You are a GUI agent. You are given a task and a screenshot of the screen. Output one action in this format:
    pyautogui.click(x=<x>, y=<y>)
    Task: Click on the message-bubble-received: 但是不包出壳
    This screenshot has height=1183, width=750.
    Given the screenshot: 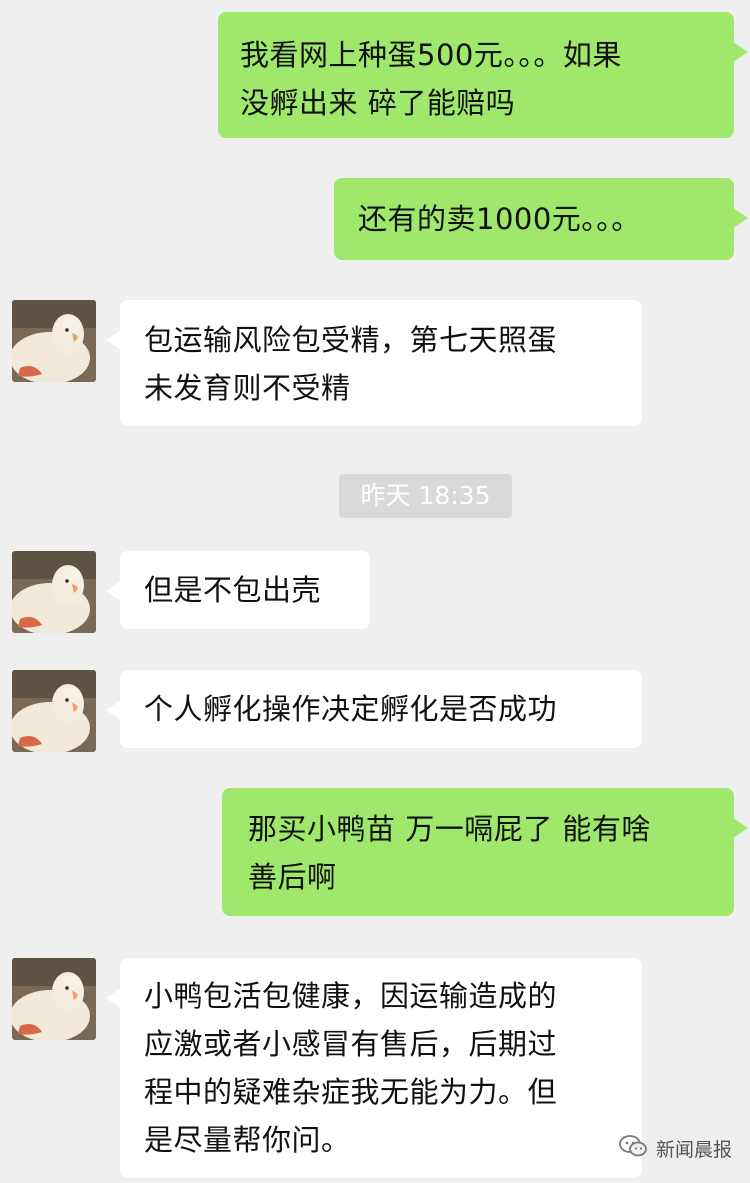 What is the action you would take?
    pyautogui.click(x=238, y=590)
    